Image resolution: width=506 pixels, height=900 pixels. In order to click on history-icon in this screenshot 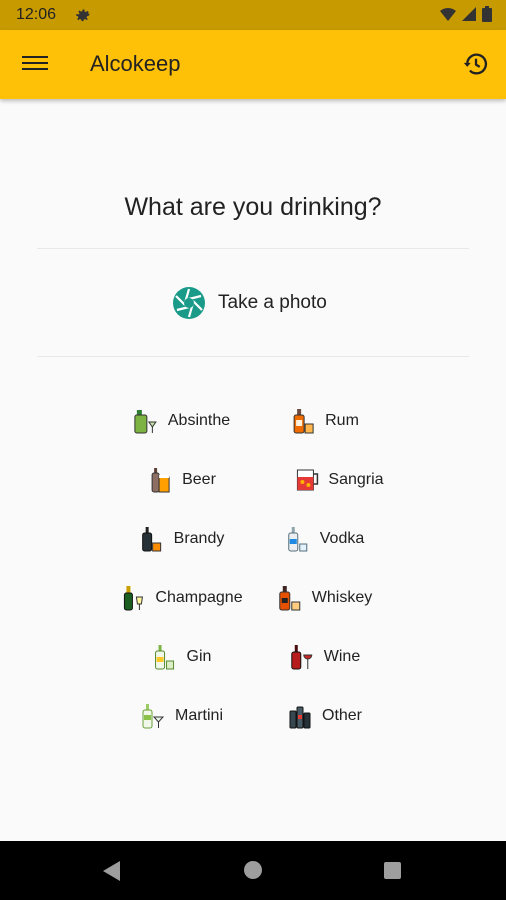, I will do `click(476, 64)`.